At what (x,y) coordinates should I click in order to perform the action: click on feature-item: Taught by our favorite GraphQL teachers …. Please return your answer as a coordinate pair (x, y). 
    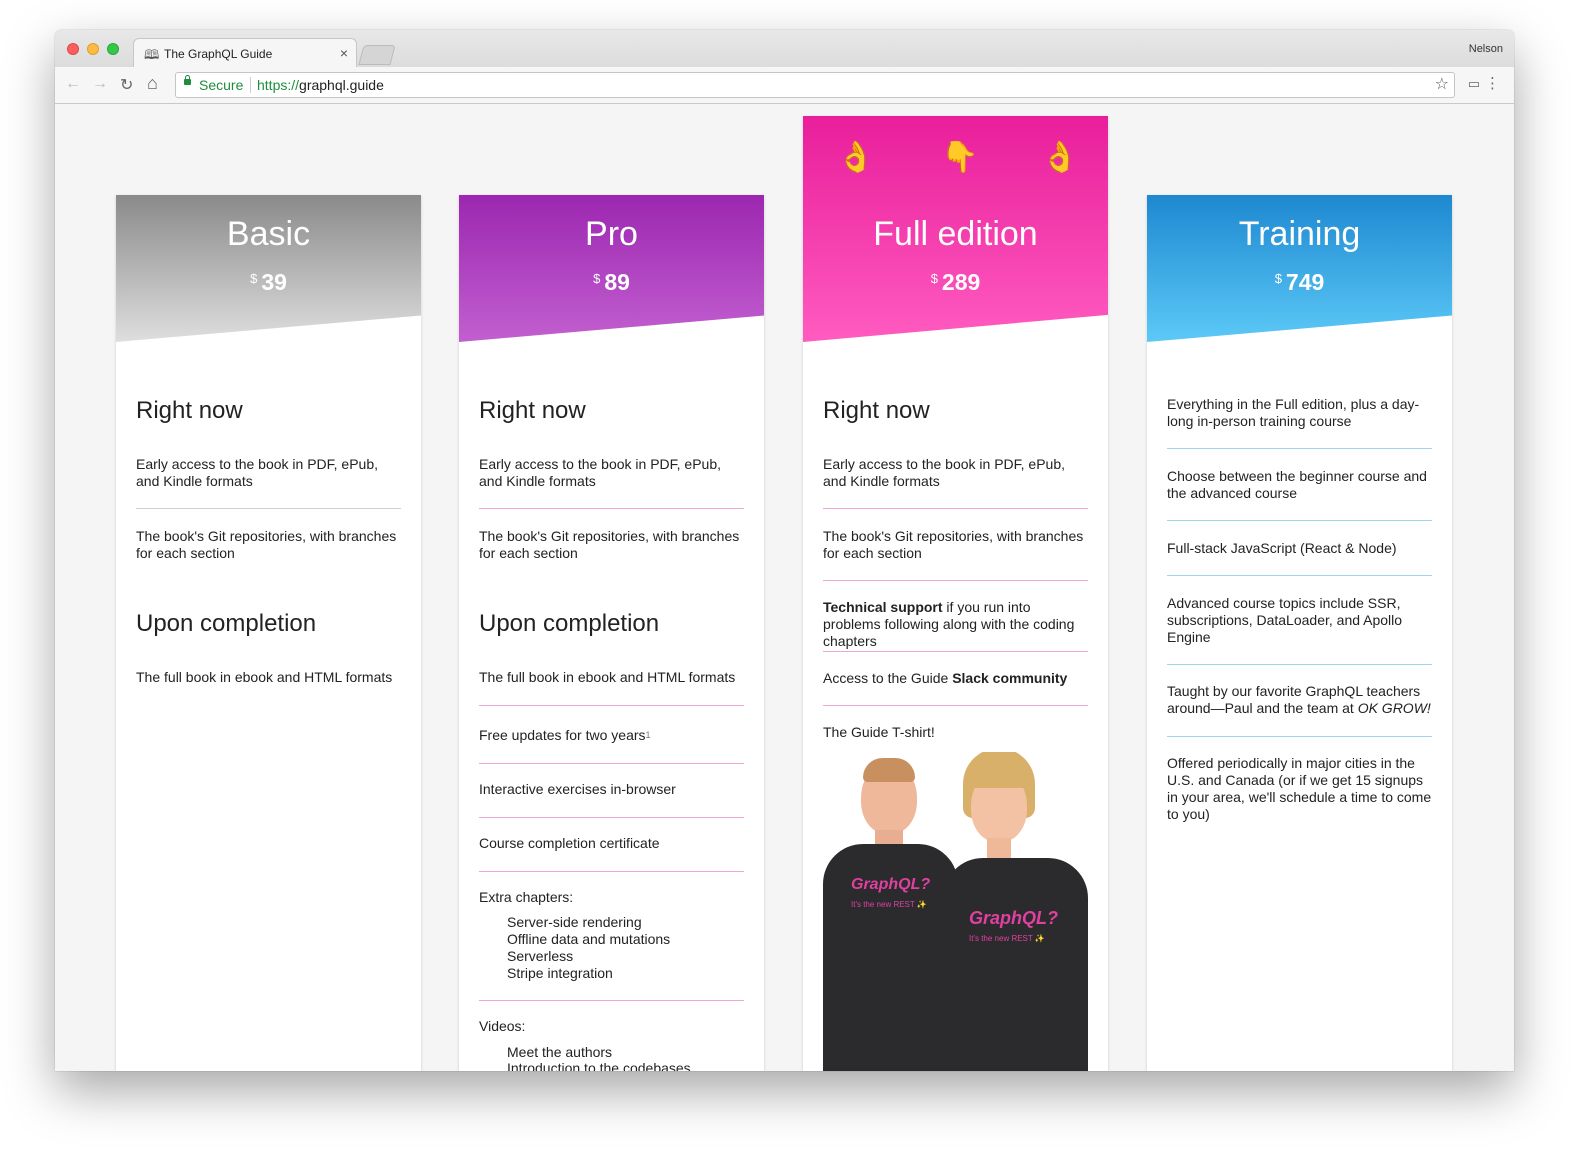
    Looking at the image, I should click on (1299, 700).